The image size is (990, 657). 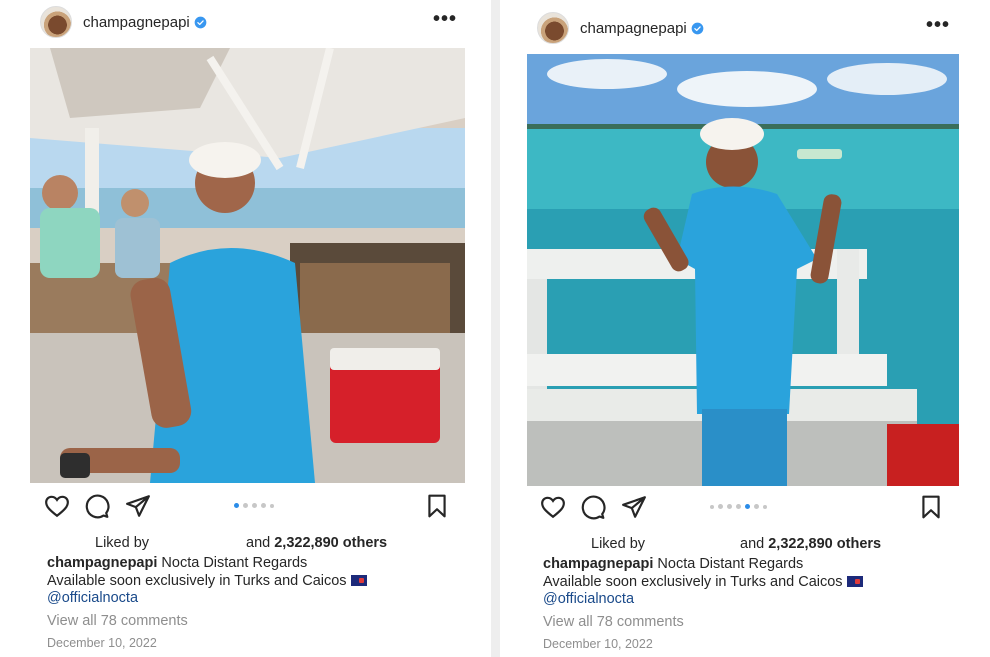 What do you see at coordinates (495, 328) in the screenshot?
I see `post-divider` at bounding box center [495, 328].